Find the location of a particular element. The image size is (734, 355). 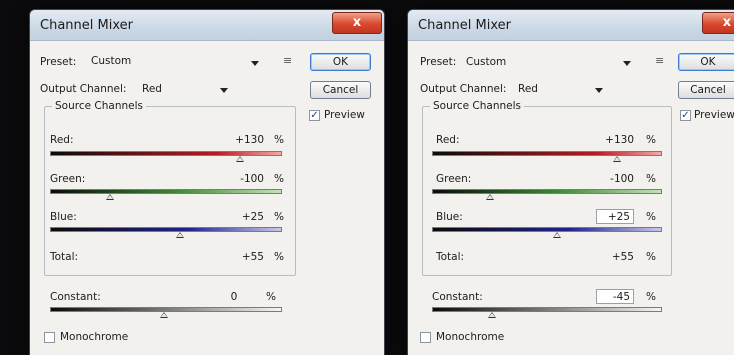

constant-value-input: -45 is located at coordinates (615, 296).